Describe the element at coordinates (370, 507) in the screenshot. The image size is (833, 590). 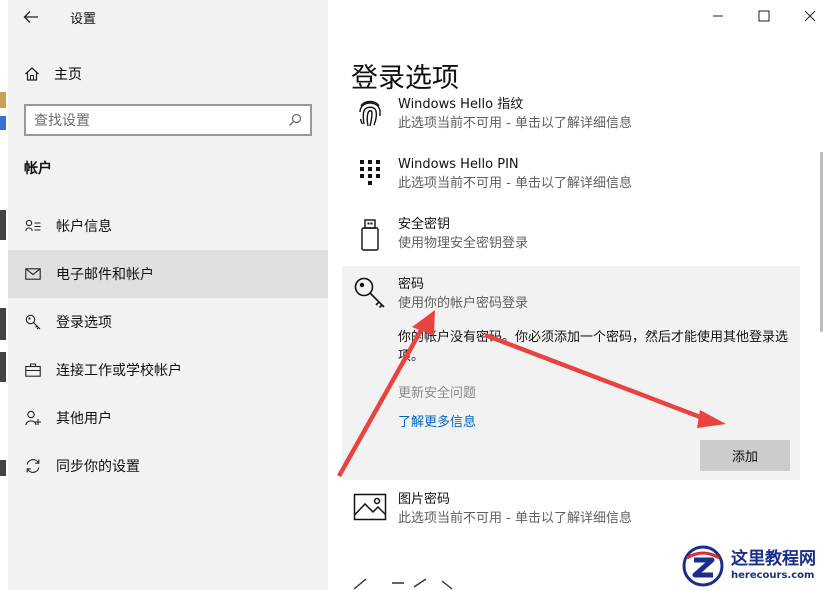
I see `picture-icon` at that location.